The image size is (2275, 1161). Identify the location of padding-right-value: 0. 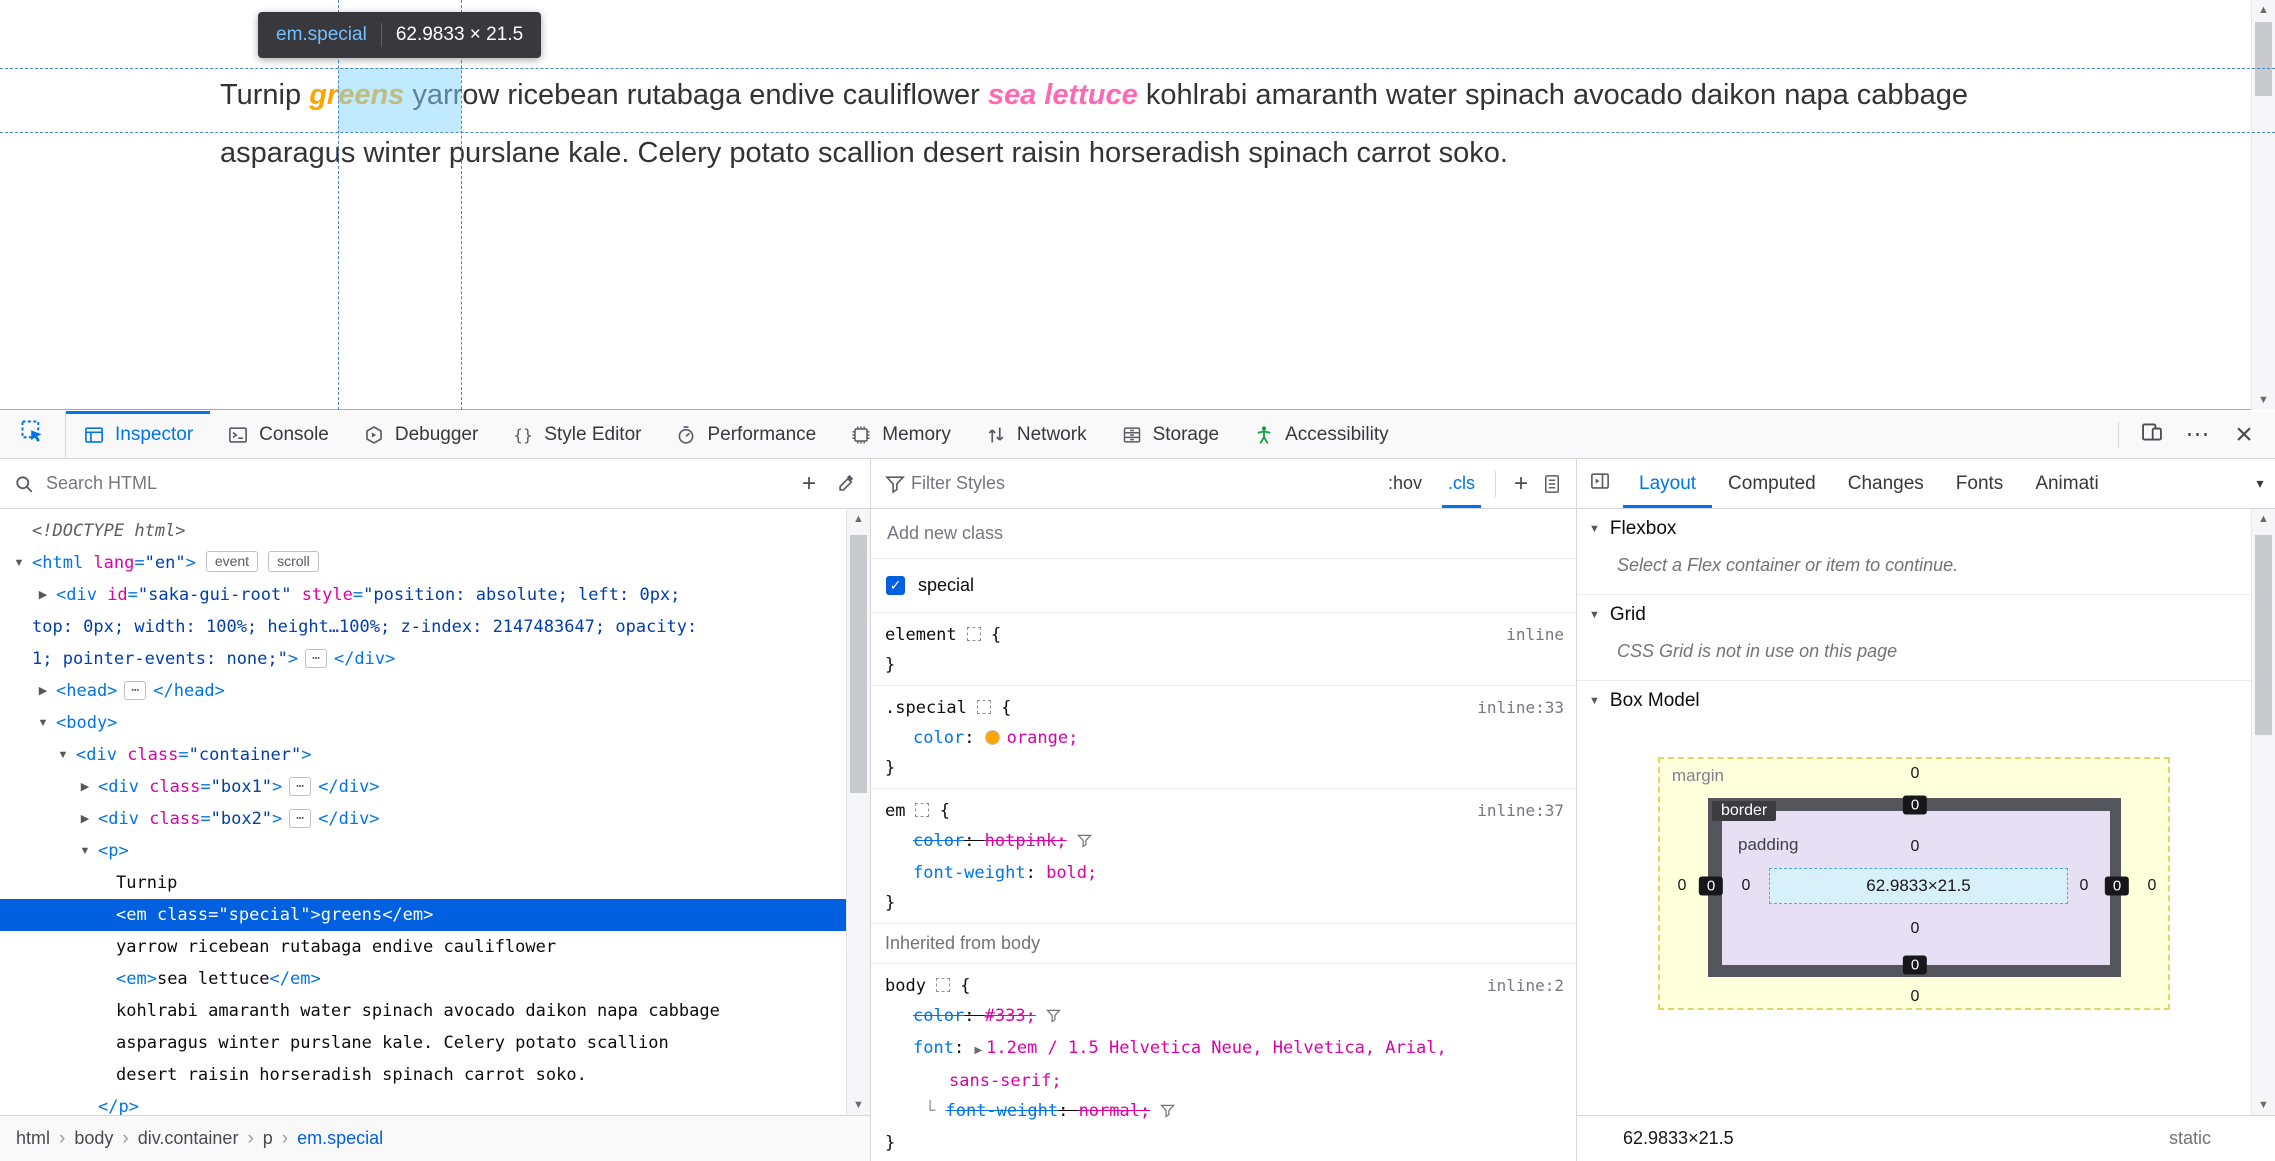
(2084, 886).